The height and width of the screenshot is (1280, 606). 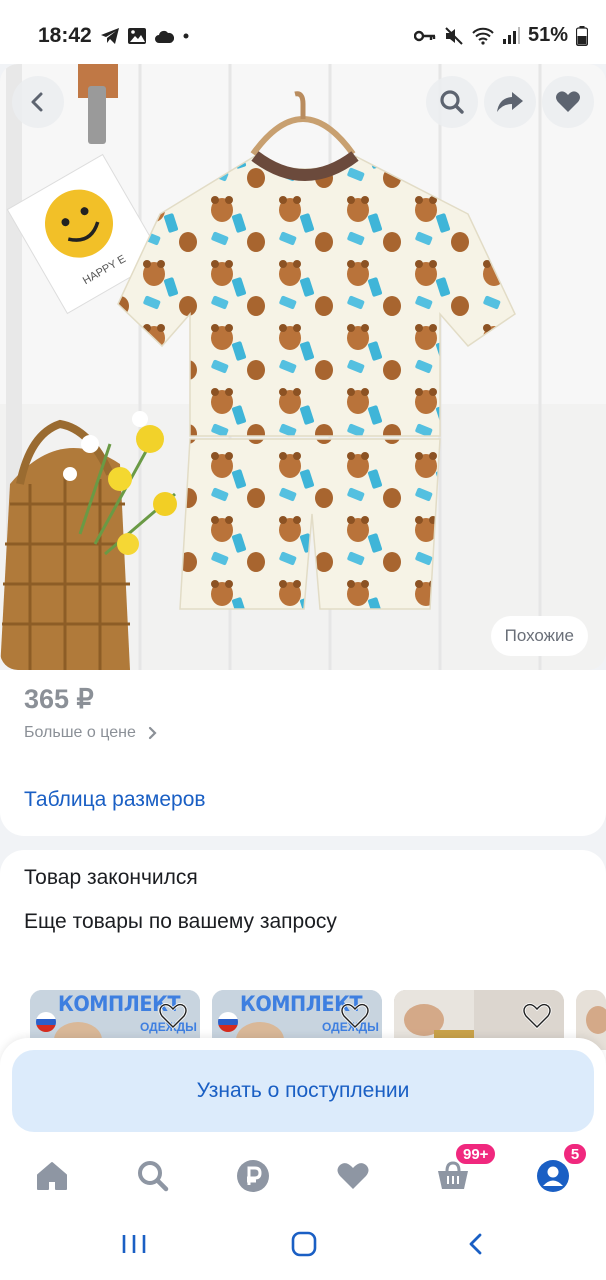 I want to click on home-icon, so click(x=52, y=1176).